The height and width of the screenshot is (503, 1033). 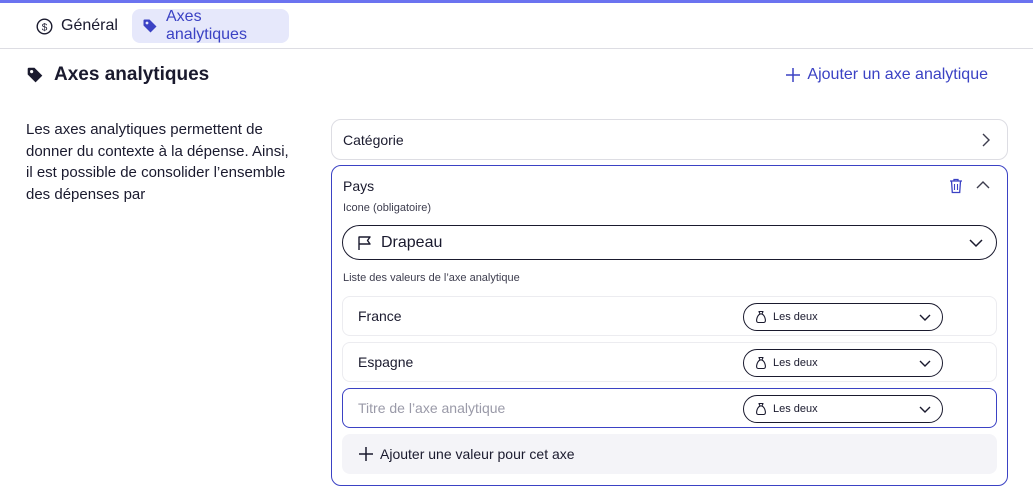 I want to click on add-value-button: Ajouter une valeur pour cet axe, so click(x=669, y=454).